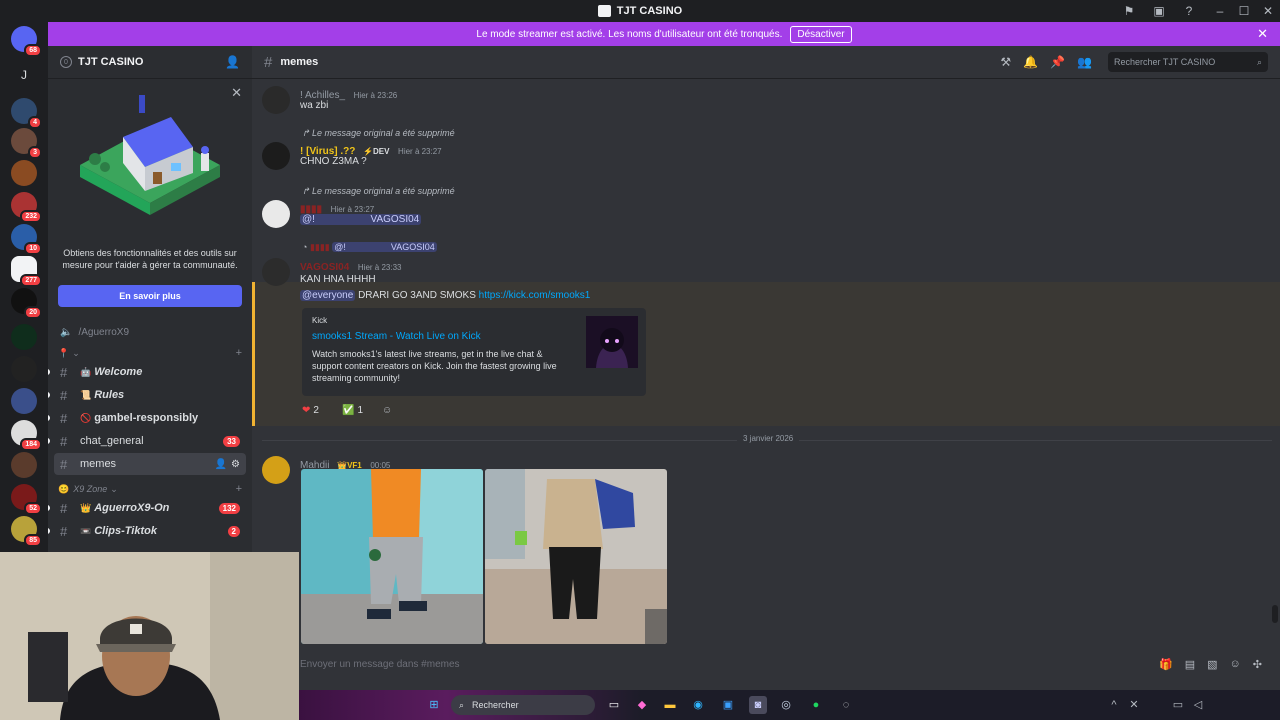  I want to click on server-icon: 52, so click(26, 499).